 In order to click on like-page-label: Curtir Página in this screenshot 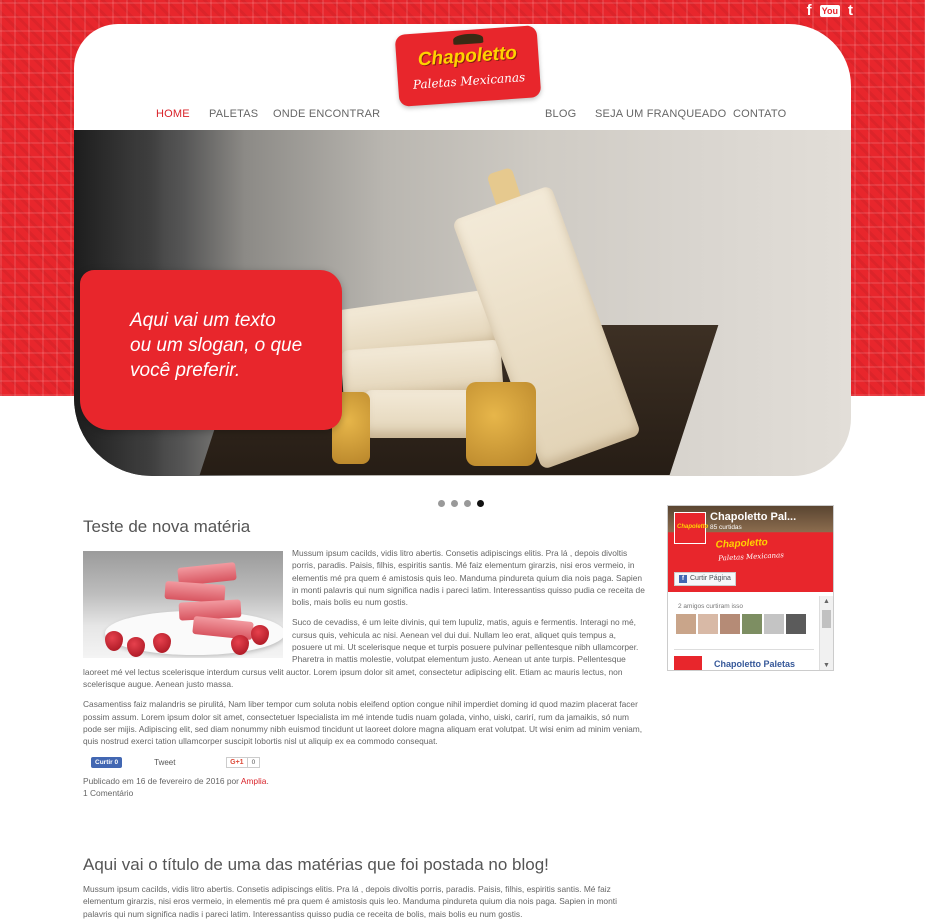, I will do `click(710, 578)`.